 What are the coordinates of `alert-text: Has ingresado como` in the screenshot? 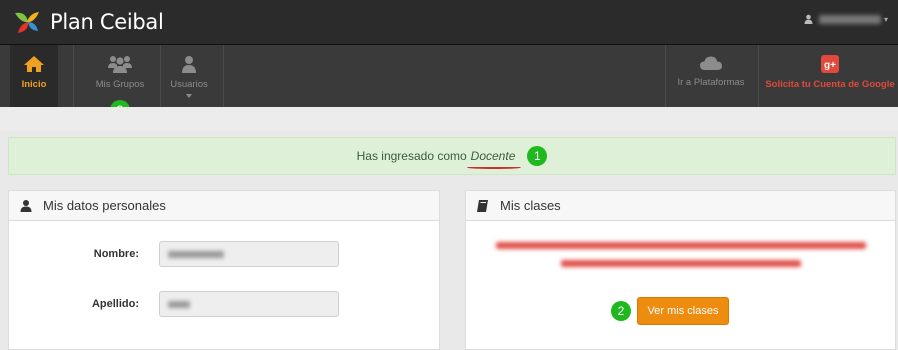 It's located at (411, 156).